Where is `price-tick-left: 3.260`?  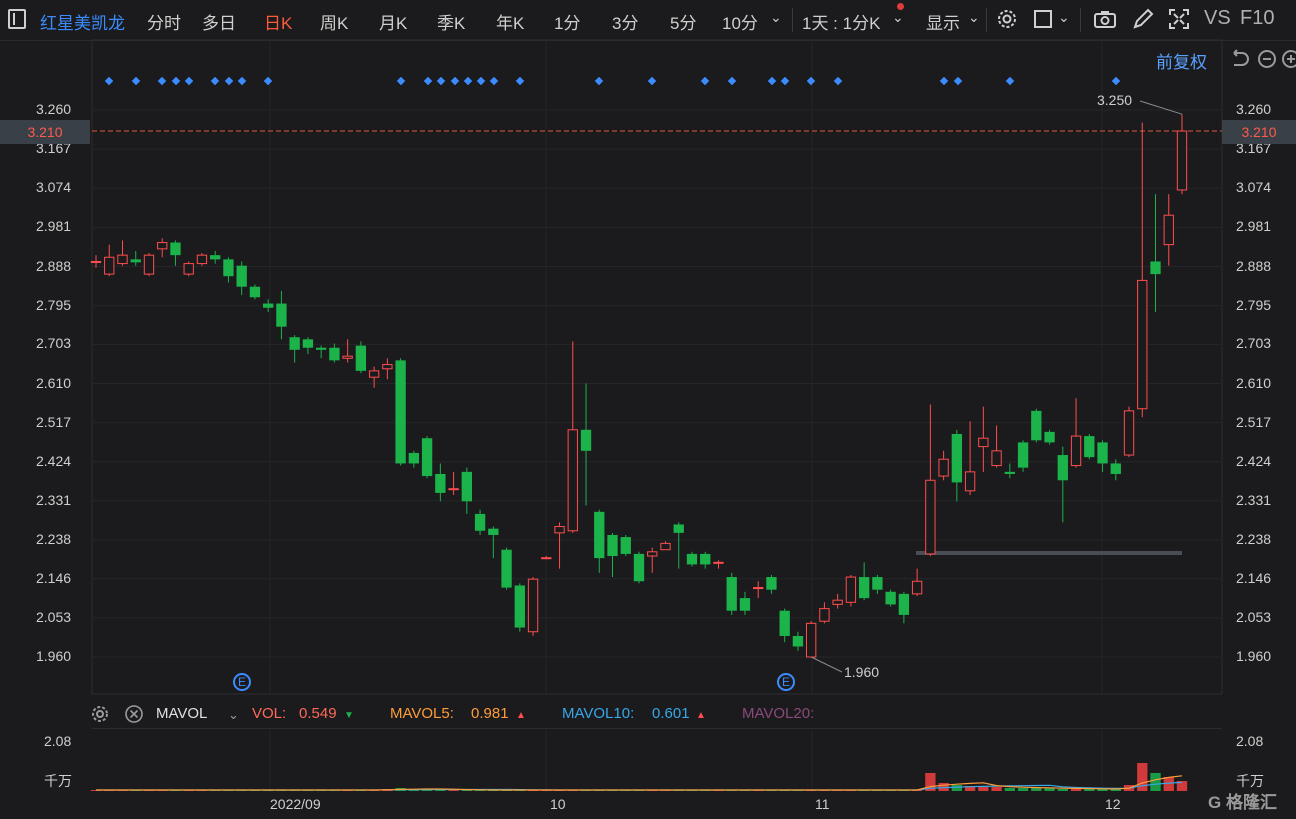
price-tick-left: 3.260 is located at coordinates (54, 109).